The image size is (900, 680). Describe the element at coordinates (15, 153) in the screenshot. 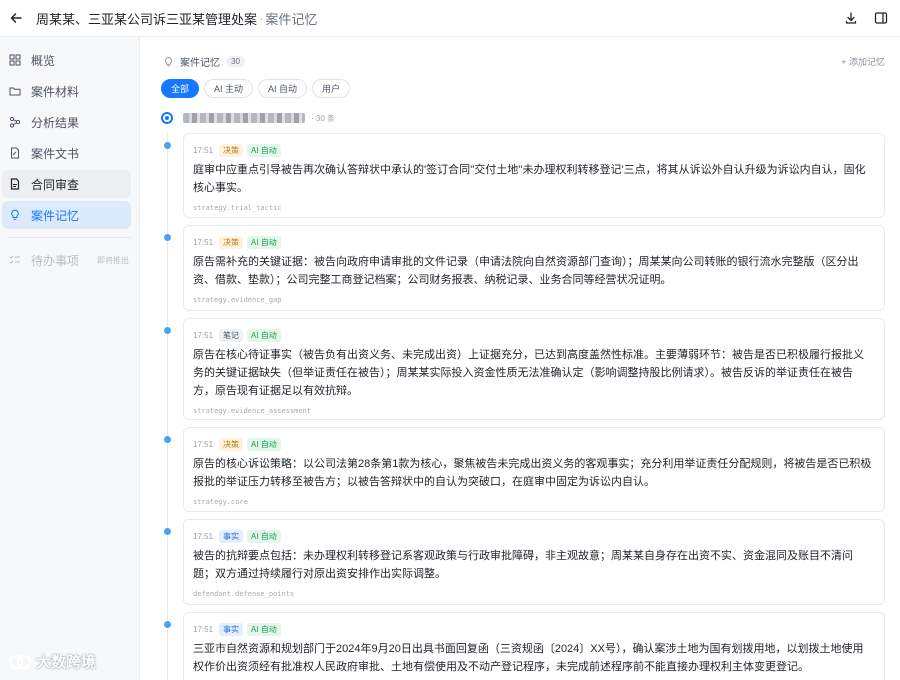

I see `doc-edit-icon` at that location.